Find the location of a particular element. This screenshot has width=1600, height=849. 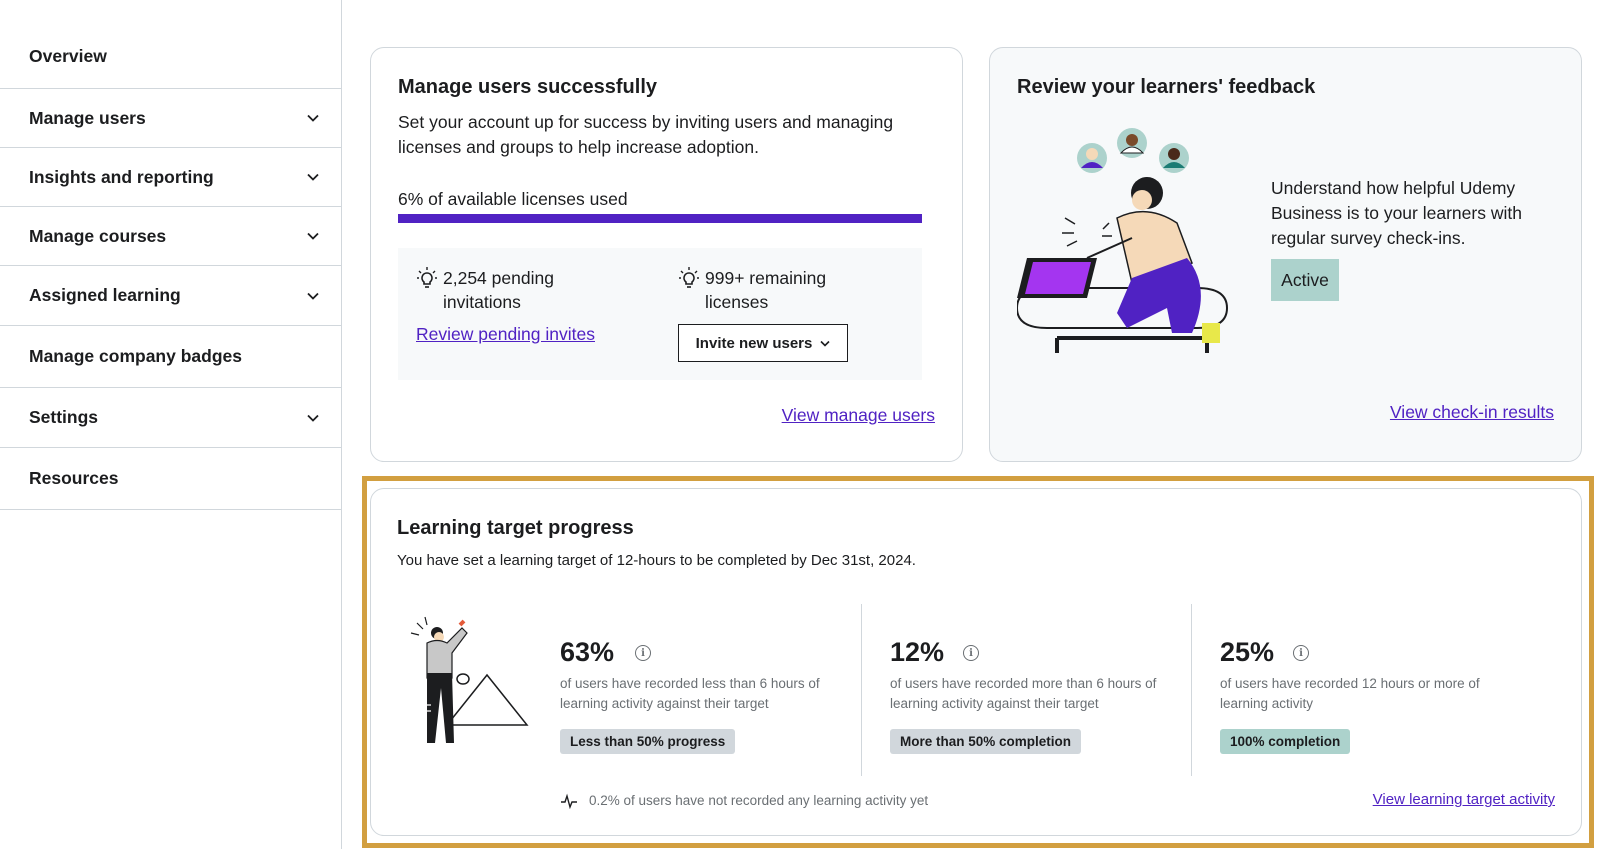

sidebar-item-assigned-learning: Assigned learning is located at coordinates (171, 296).